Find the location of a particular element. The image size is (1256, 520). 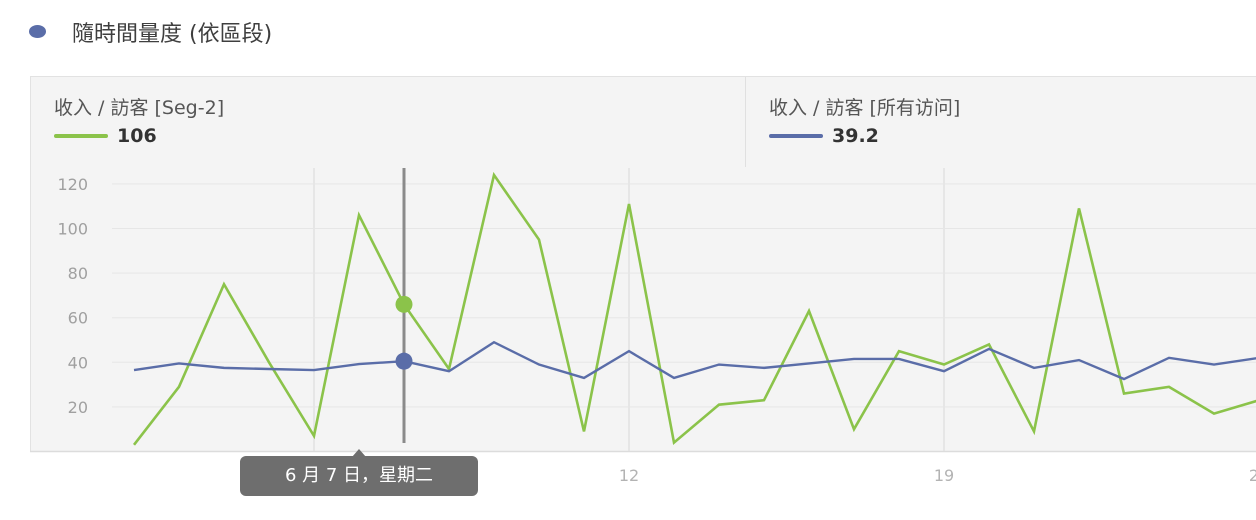

hover-tooltip: 6 月 7 日，星期二 is located at coordinates (359, 476).